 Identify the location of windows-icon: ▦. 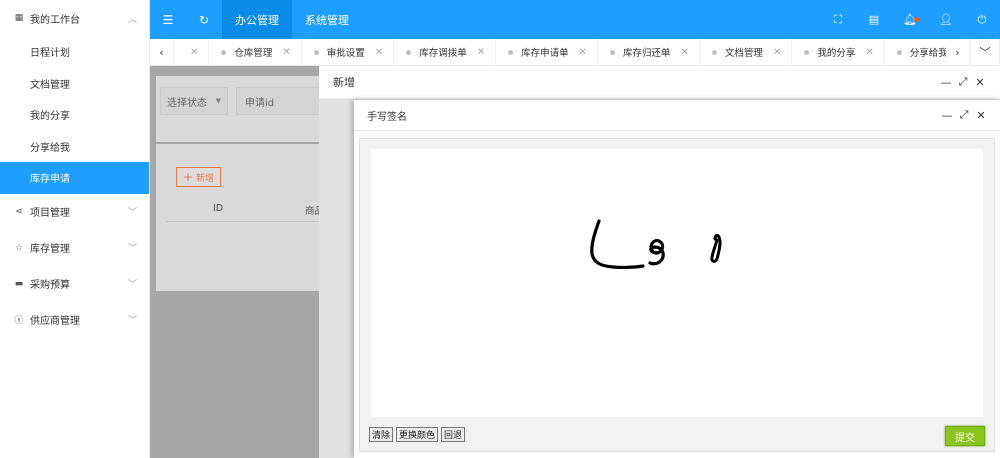
(19, 18).